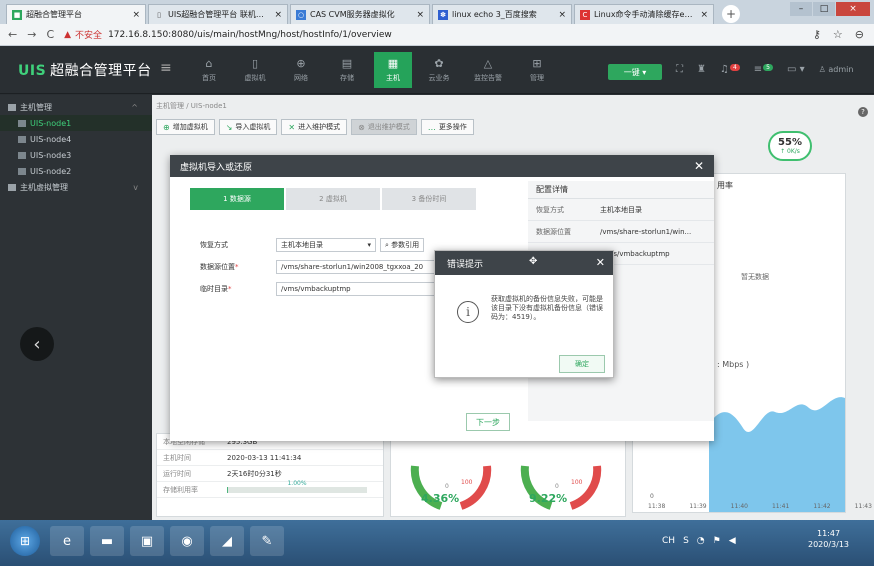 This screenshot has width=874, height=566. Describe the element at coordinates (31, 34) in the screenshot. I see `forward-icon: →` at that location.